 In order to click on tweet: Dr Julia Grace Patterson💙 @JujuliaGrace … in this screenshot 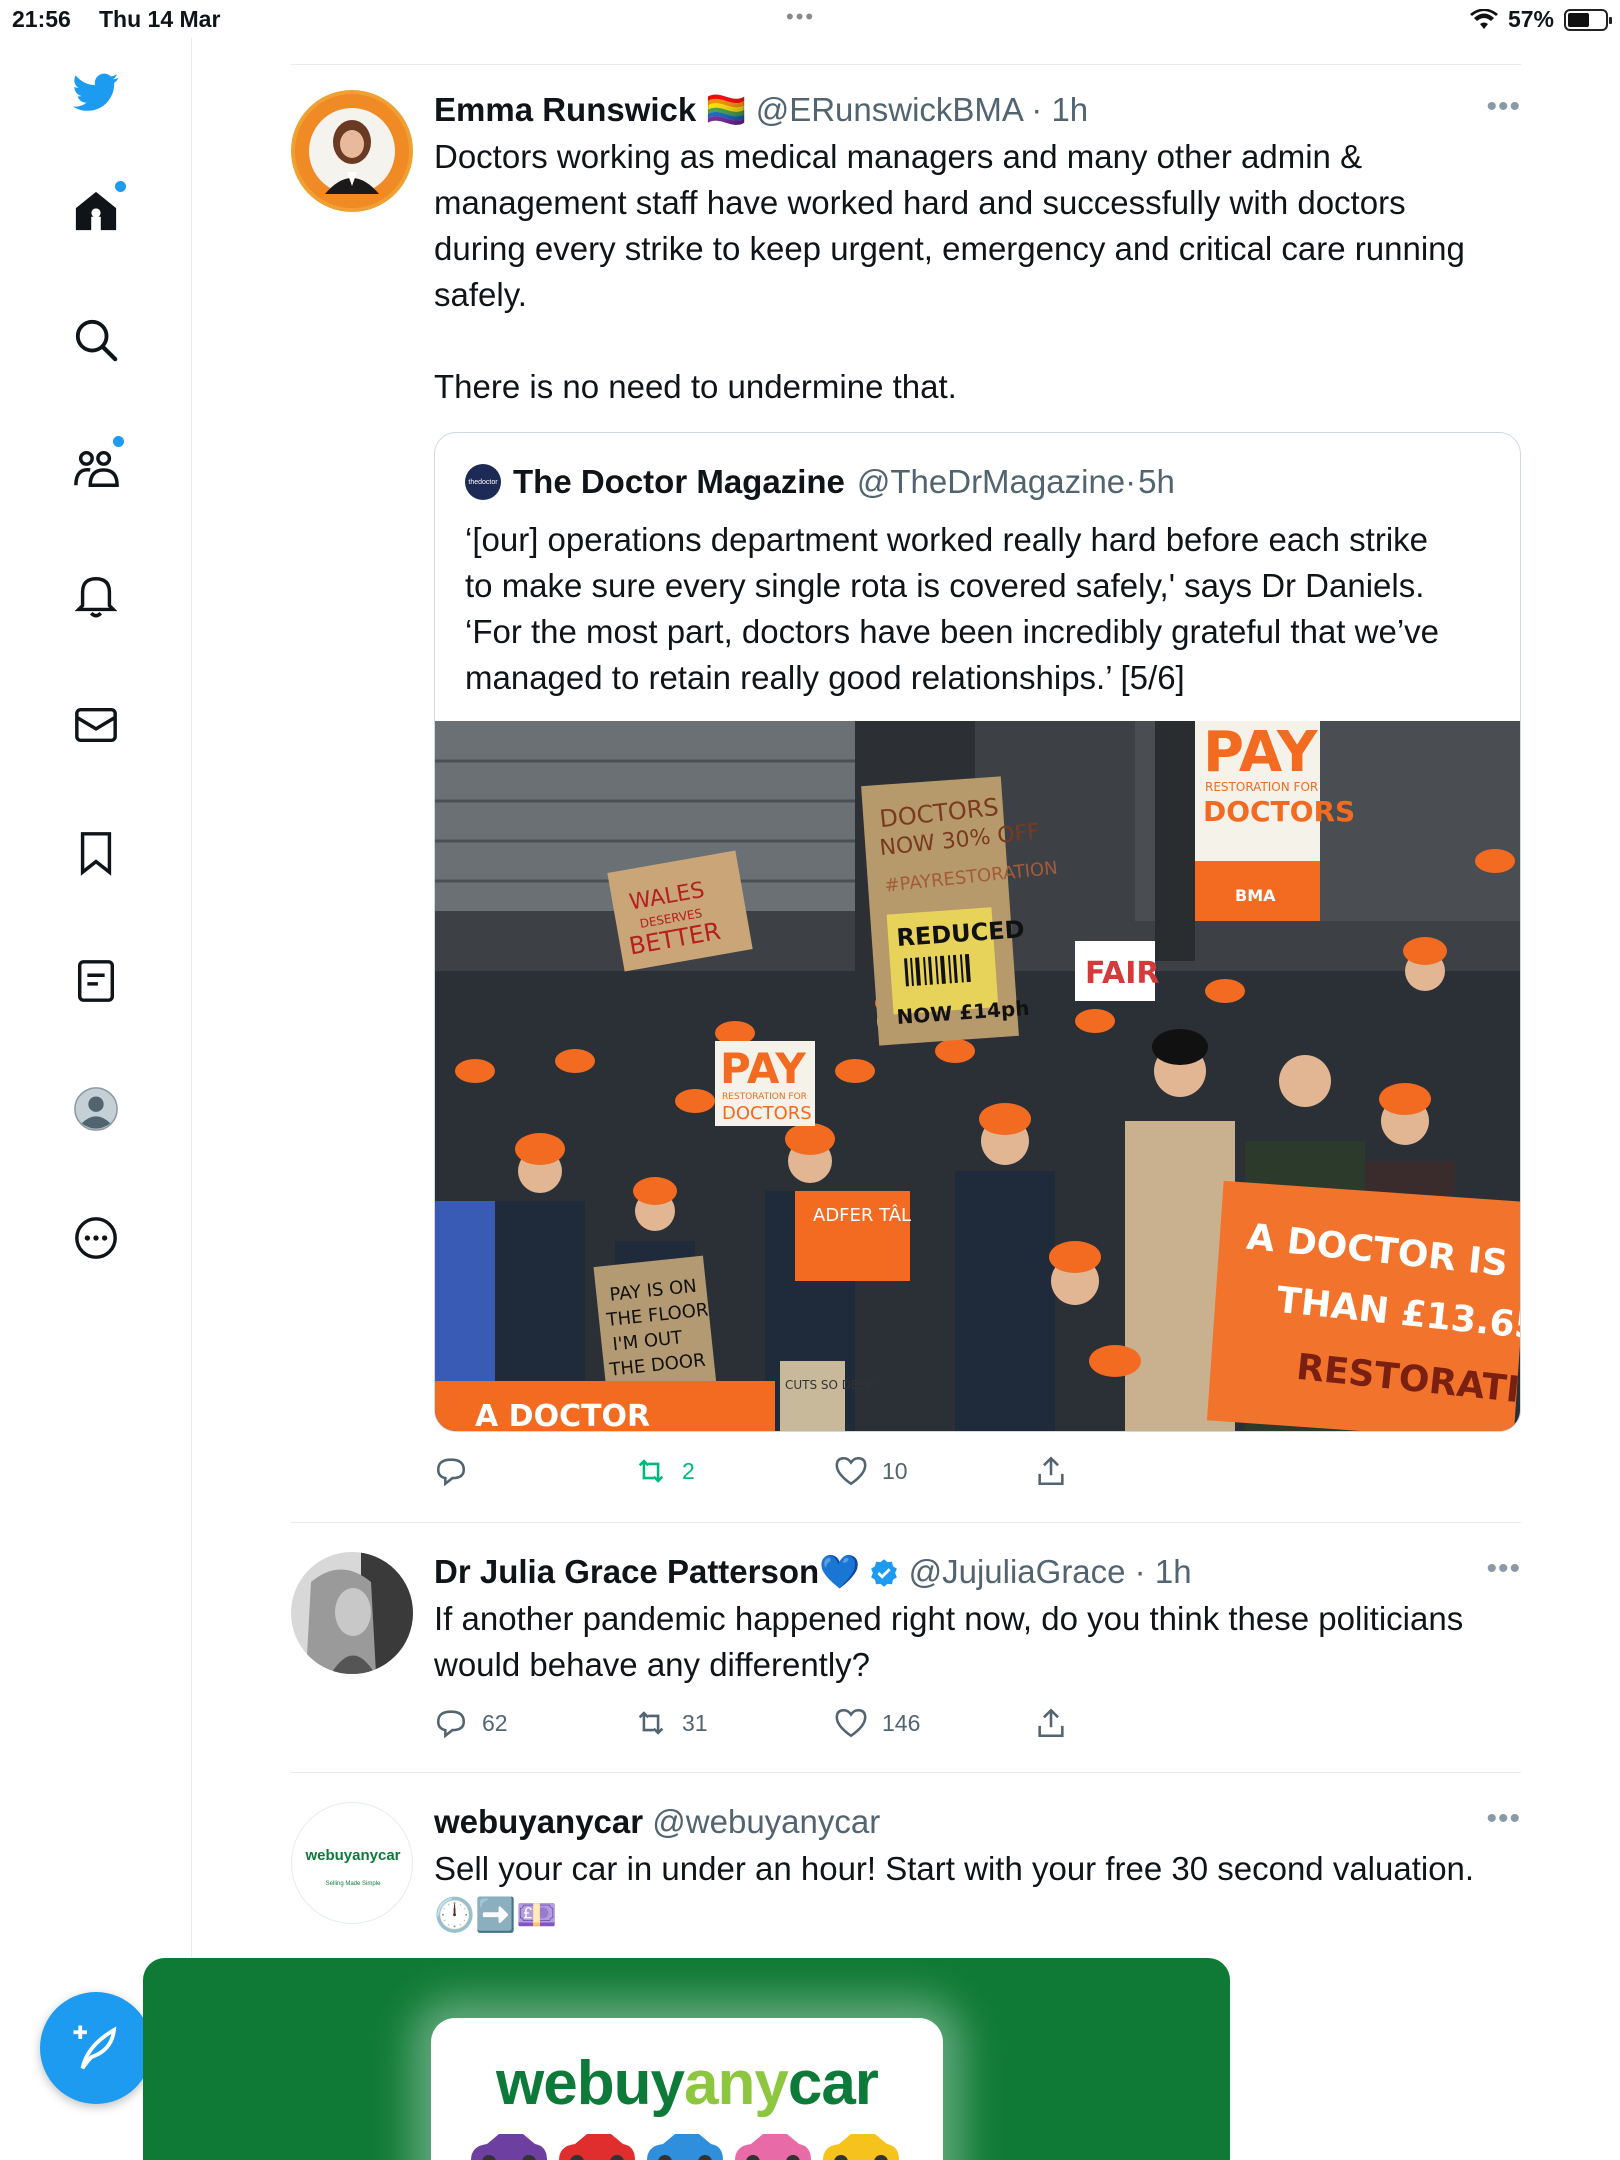, I will do `click(906, 1645)`.